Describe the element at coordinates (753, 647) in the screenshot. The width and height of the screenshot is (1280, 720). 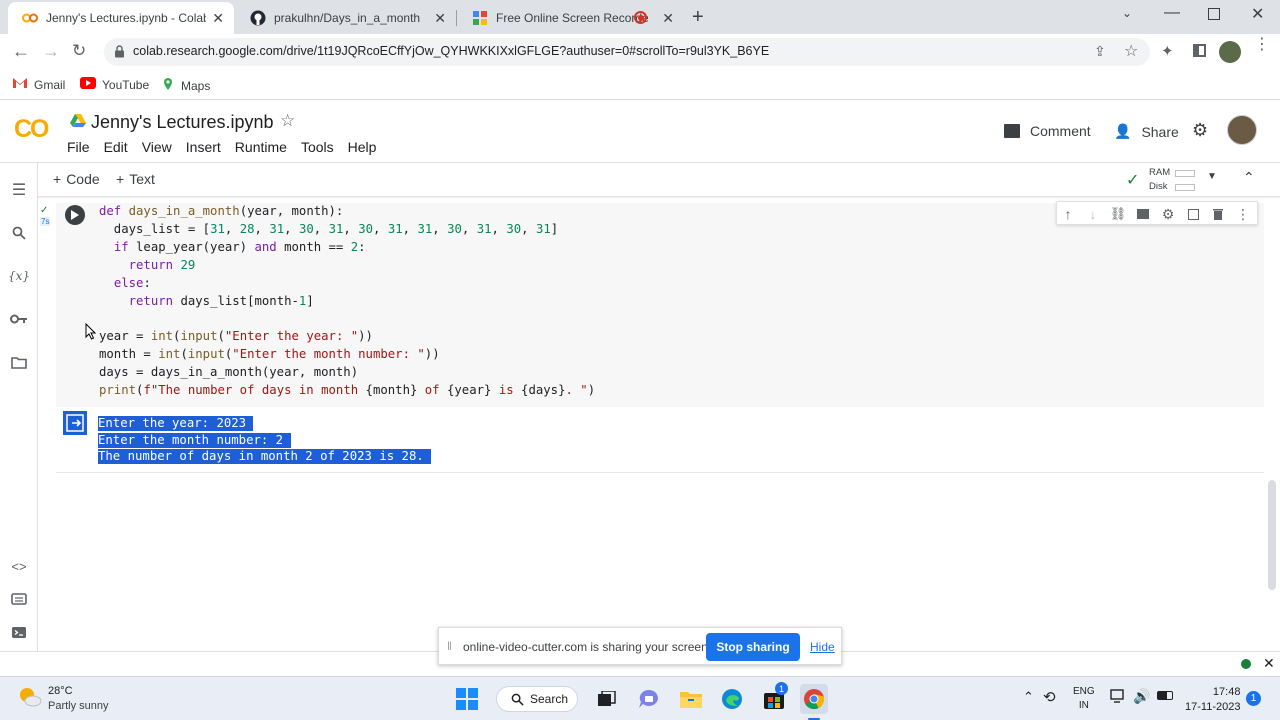
I see `stop-sharing-button: Stop sharing` at that location.